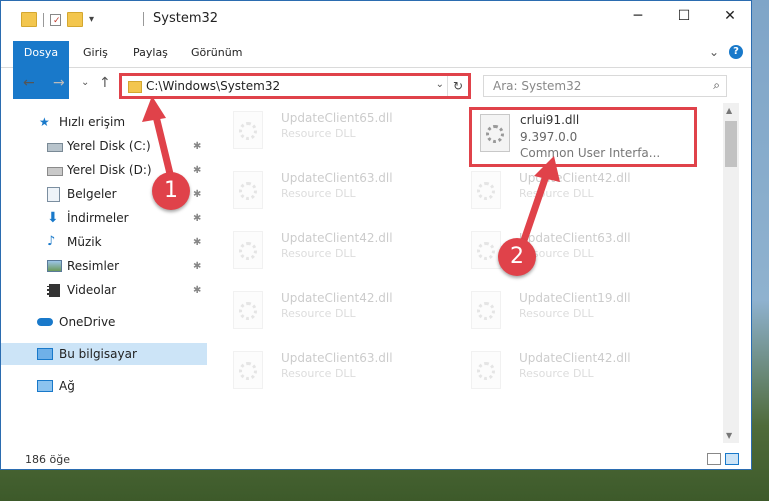  Describe the element at coordinates (171, 191) in the screenshot. I see `step-badge-1: 1` at that location.